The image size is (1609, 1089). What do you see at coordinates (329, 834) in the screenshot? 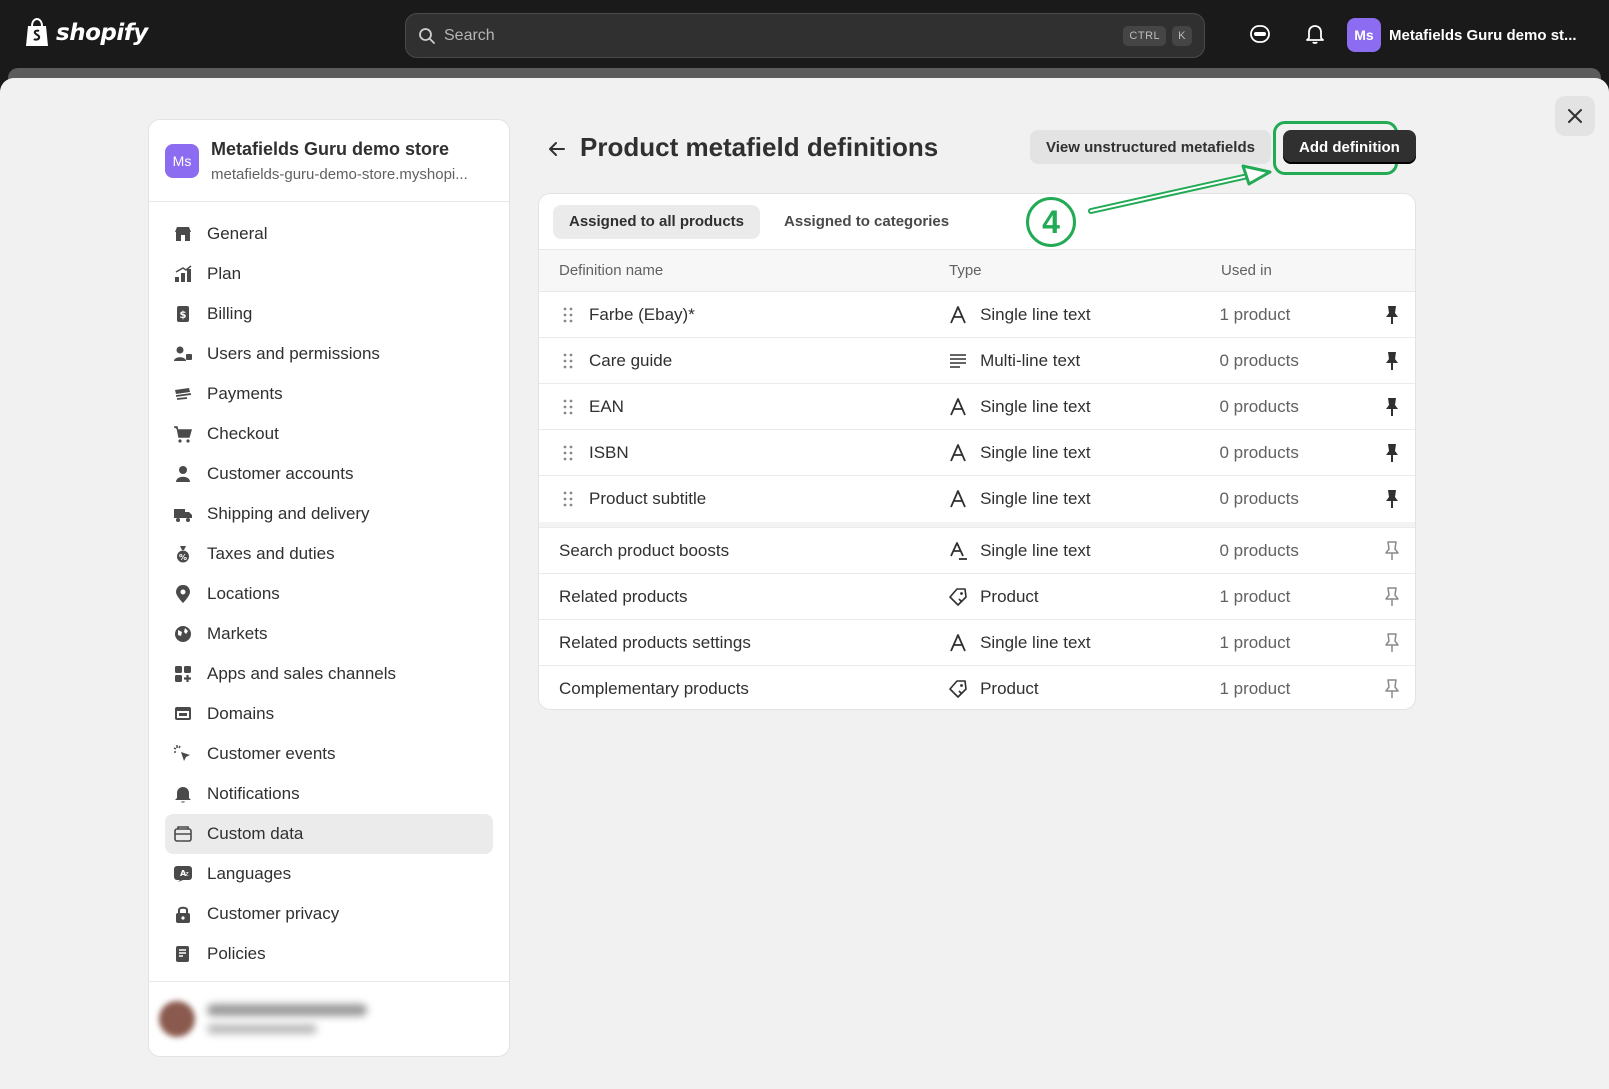
I see `sidebar-item-custom-data: Custom data` at bounding box center [329, 834].